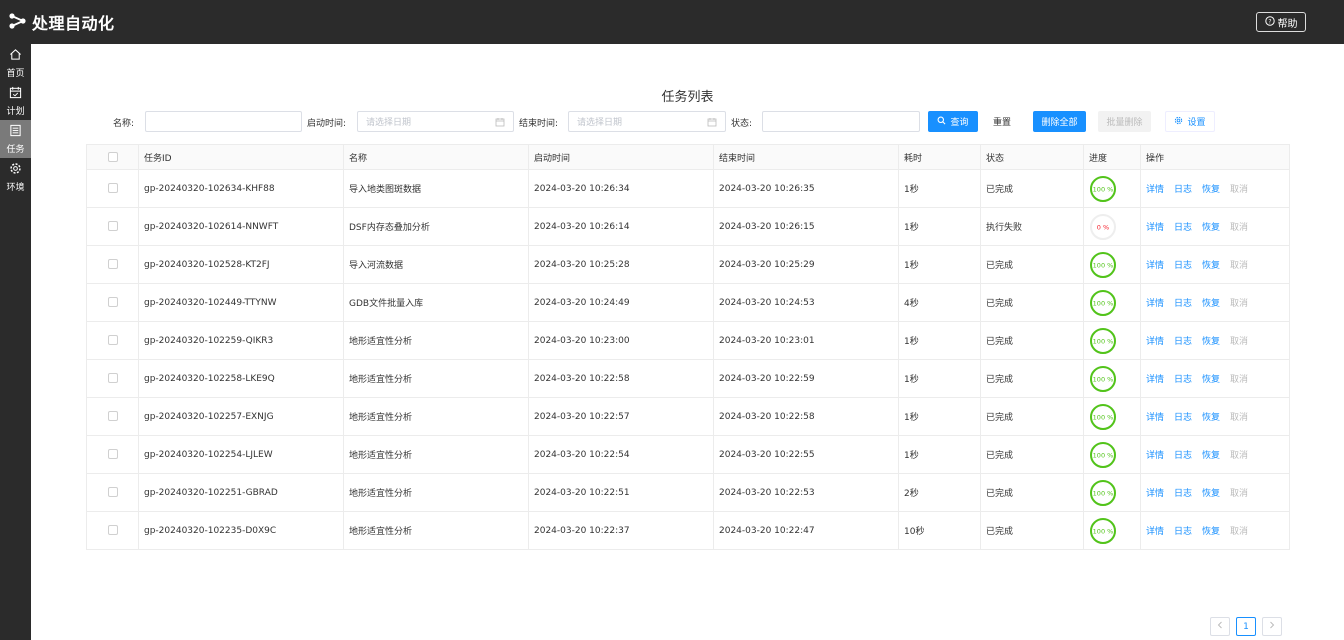  What do you see at coordinates (1032, 226) in the screenshot?
I see `status-cell: 执行失败` at bounding box center [1032, 226].